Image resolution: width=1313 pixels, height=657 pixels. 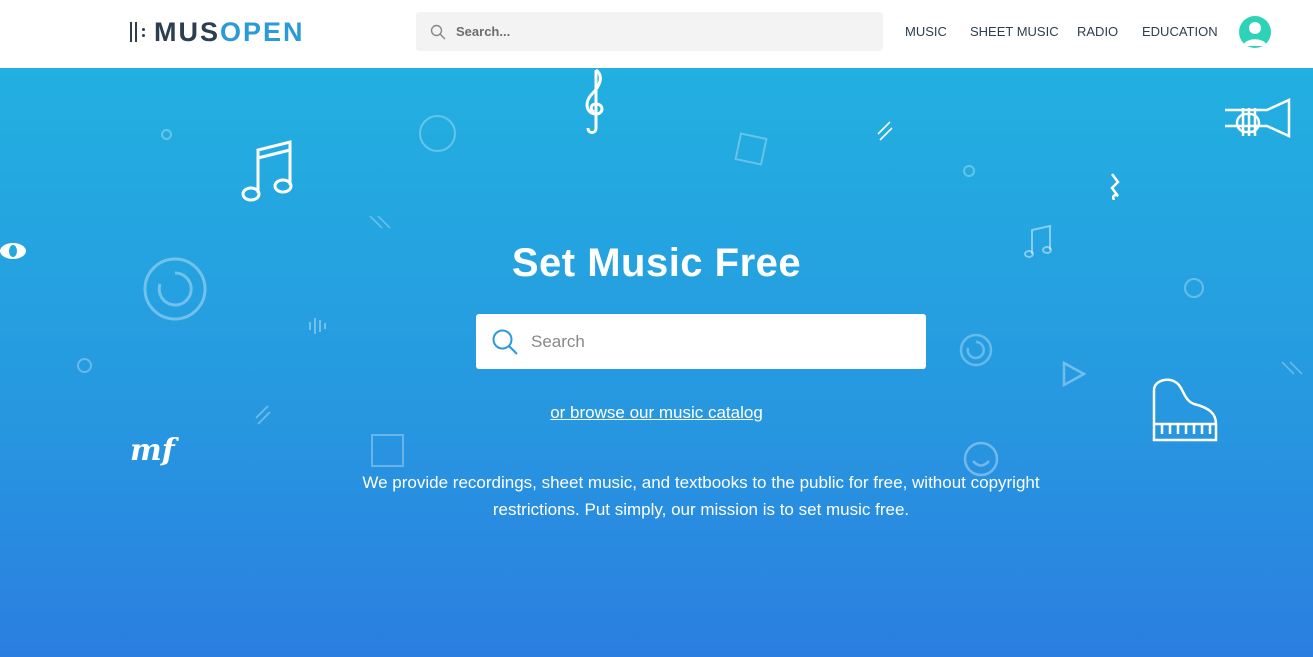 I want to click on browse-catalog-link: or browse our music catalog, so click(x=656, y=412).